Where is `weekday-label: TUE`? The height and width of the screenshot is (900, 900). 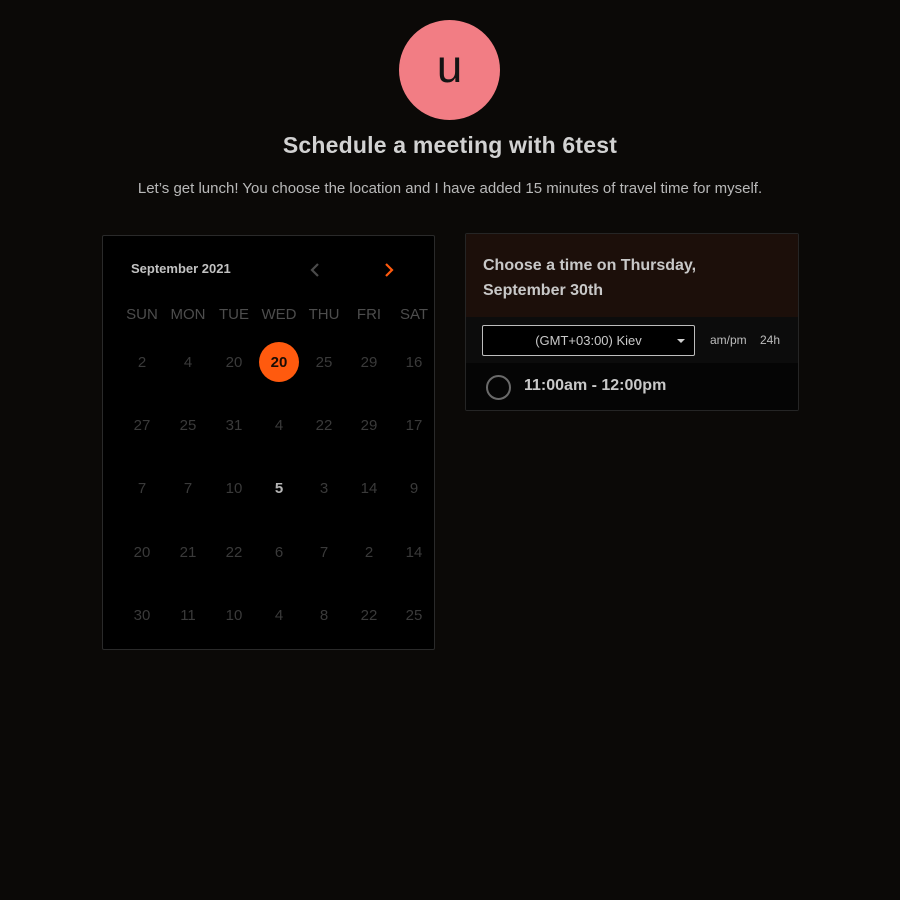 weekday-label: TUE is located at coordinates (234, 314).